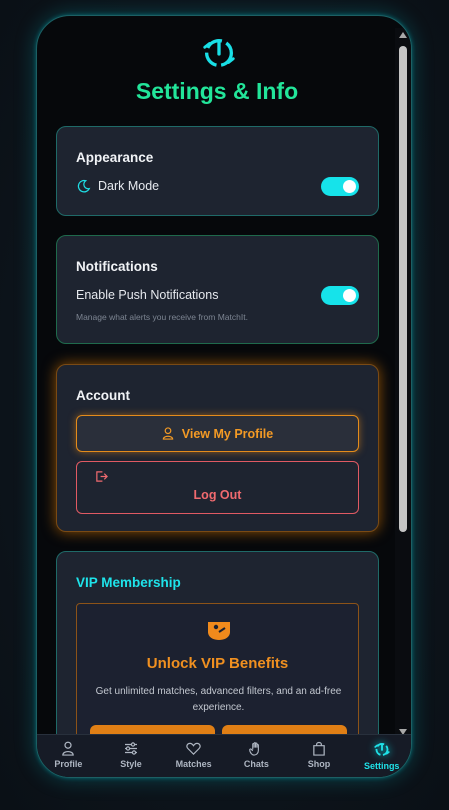 The height and width of the screenshot is (810, 449). What do you see at coordinates (381, 766) in the screenshot?
I see `nav-label: Settings` at bounding box center [381, 766].